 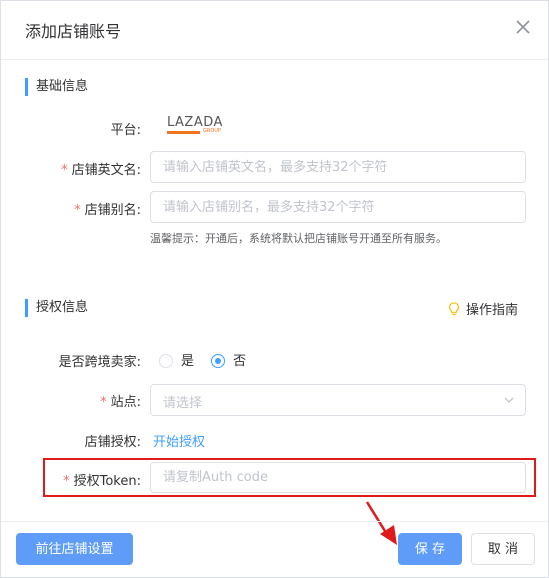 What do you see at coordinates (274, 30) in the screenshot?
I see `dialog-header: 添加店铺账号` at bounding box center [274, 30].